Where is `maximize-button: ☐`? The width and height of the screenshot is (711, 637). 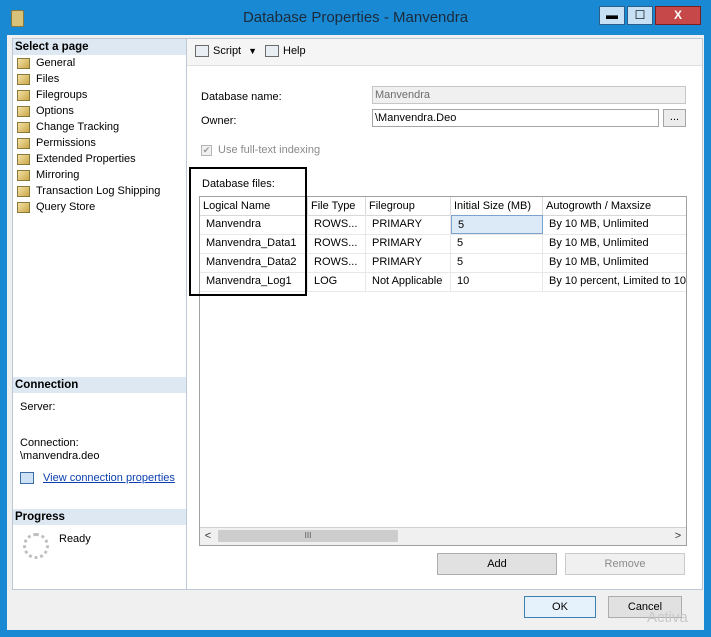
maximize-button: ☐ is located at coordinates (640, 15).